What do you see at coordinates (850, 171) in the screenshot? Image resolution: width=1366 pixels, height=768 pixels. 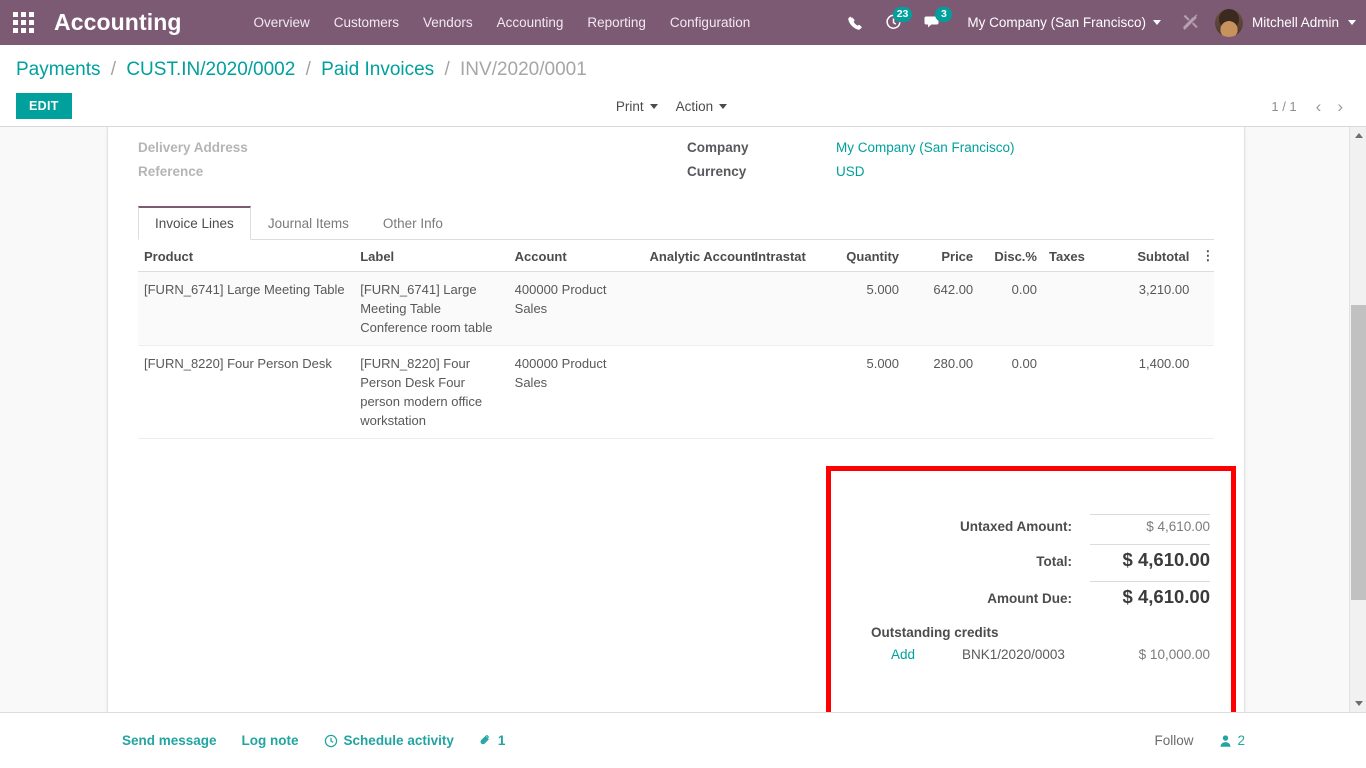 I see `field-value-currency: USD` at bounding box center [850, 171].